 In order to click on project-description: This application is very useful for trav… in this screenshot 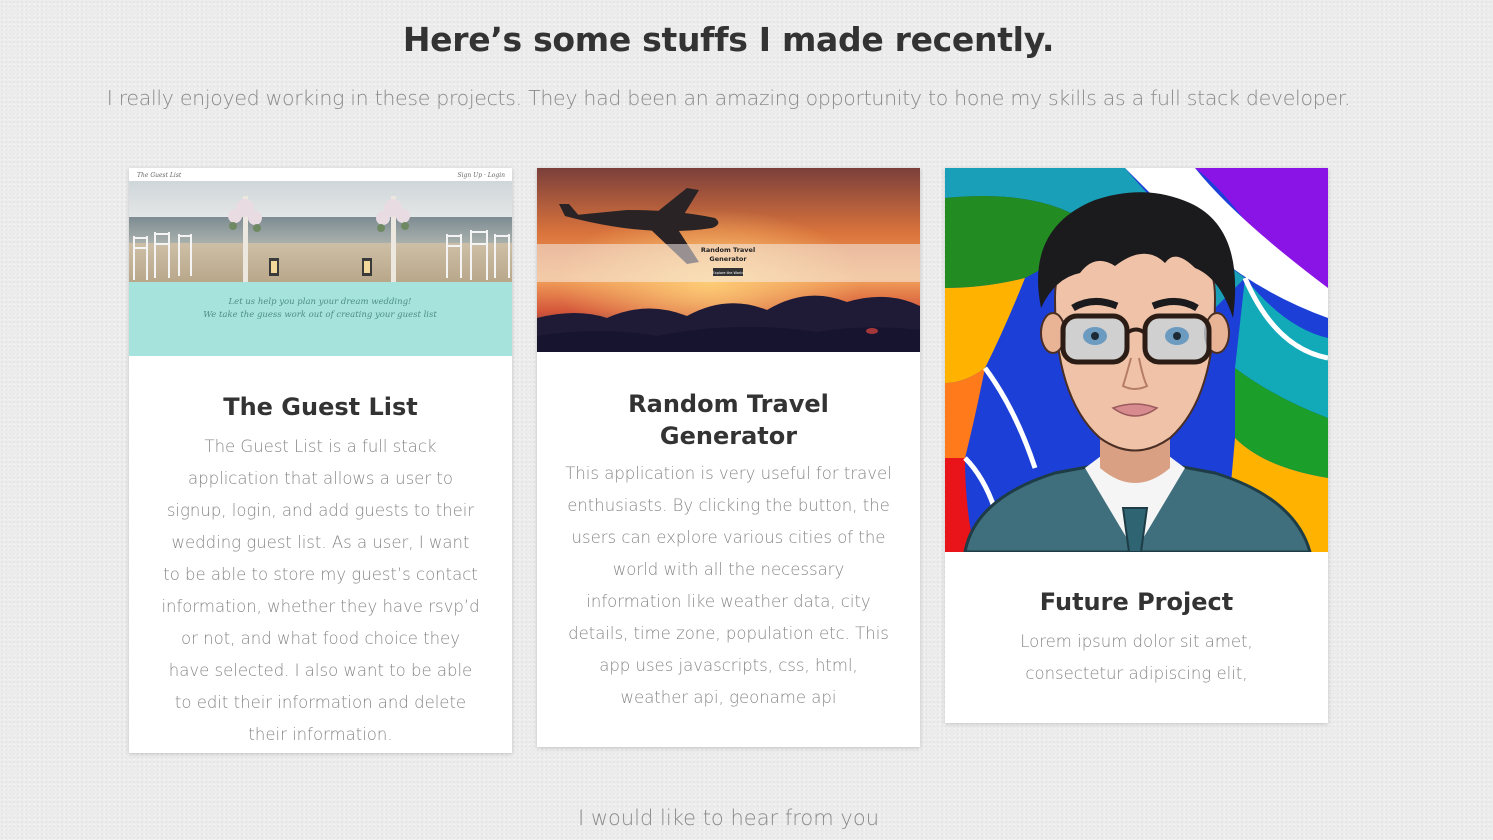, I will do `click(728, 585)`.